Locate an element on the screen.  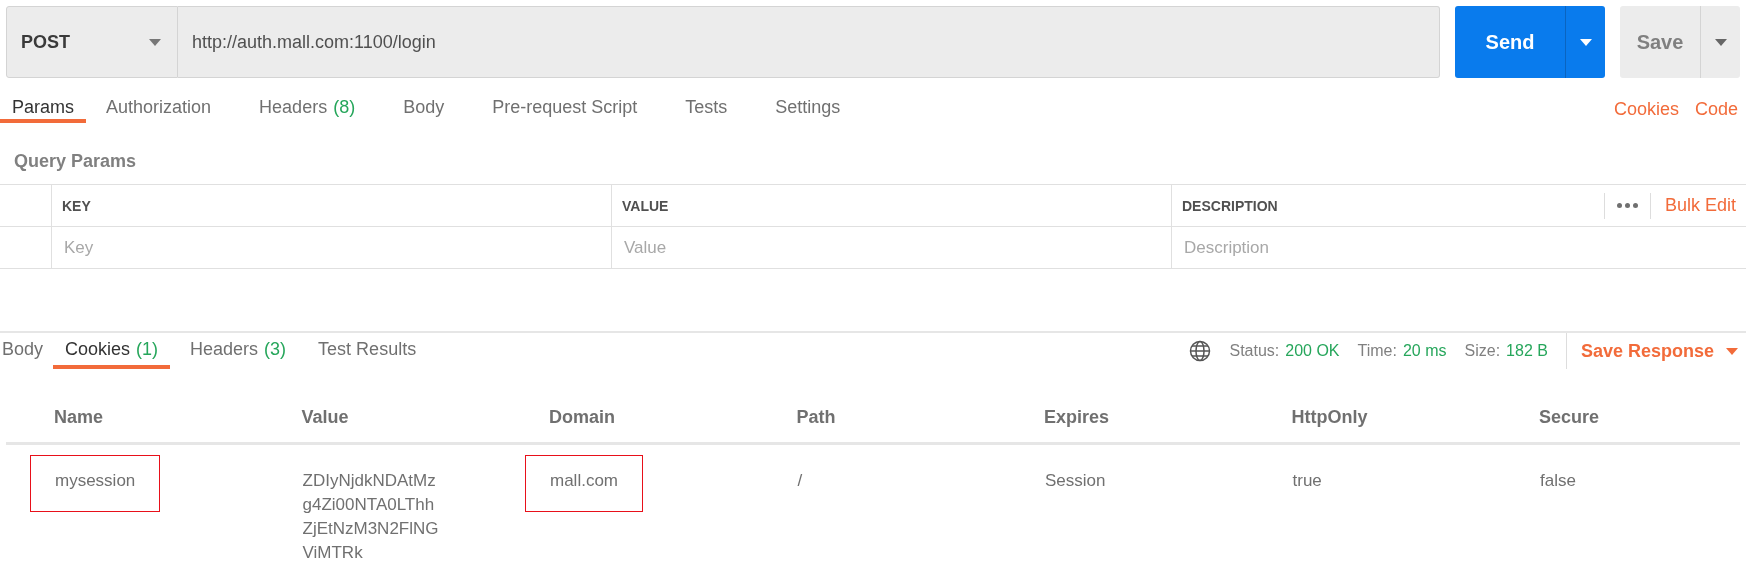
more-button is located at coordinates (1627, 205).